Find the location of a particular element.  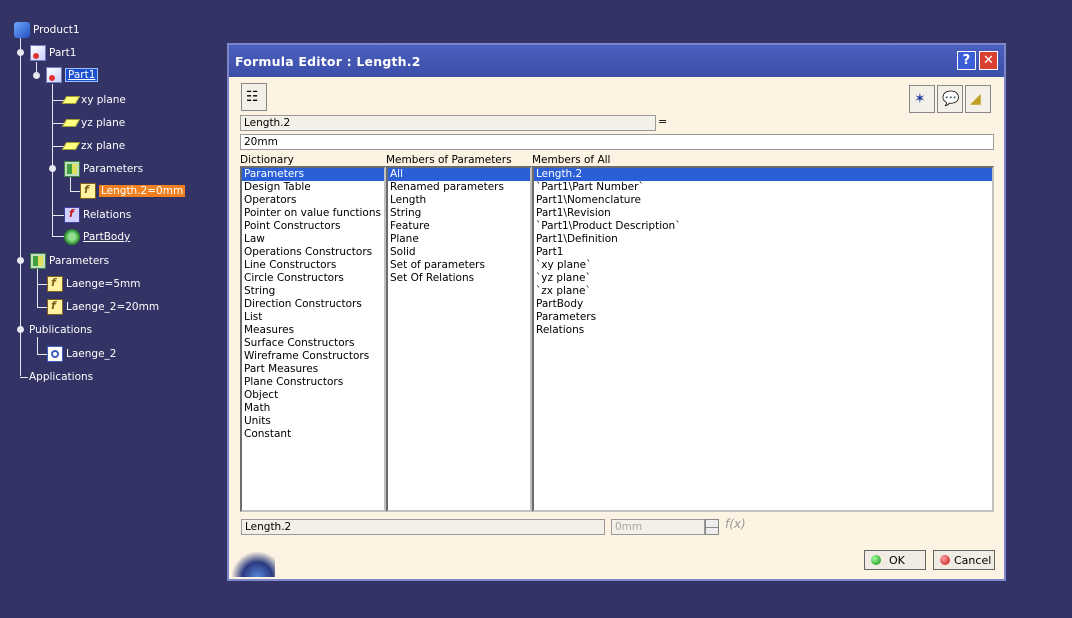

tree-node-product-parameters: Parameters is located at coordinates (69, 261).